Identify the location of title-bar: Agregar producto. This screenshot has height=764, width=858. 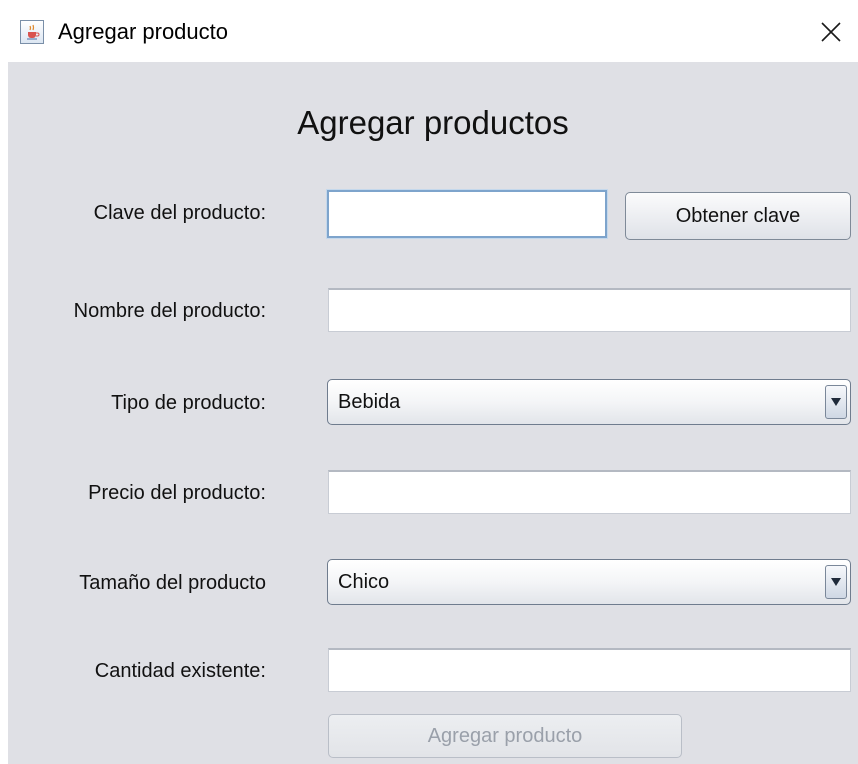
(429, 31).